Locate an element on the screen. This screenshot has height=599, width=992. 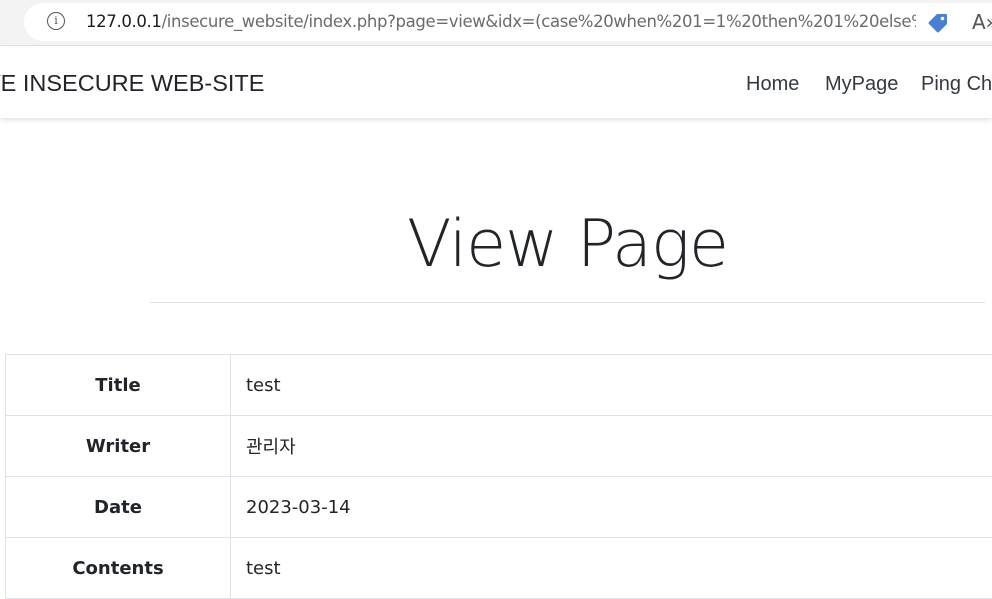
read-aloud-icon: A» is located at coordinates (982, 22).